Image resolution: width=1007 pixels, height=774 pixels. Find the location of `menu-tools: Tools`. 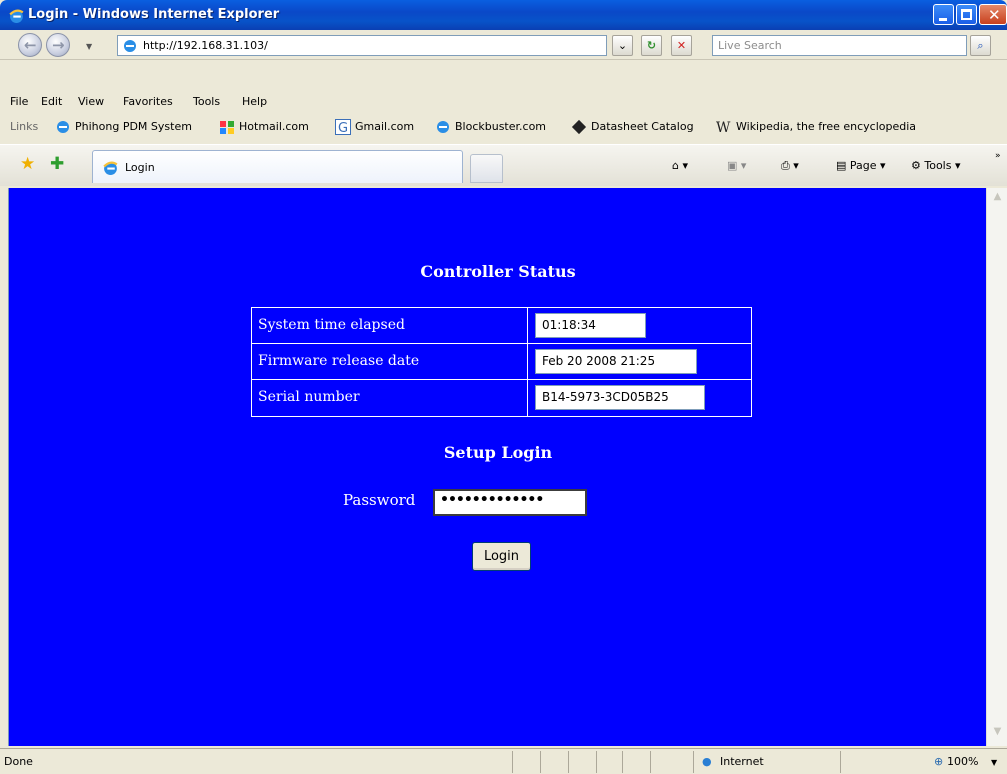

menu-tools: Tools is located at coordinates (206, 101).